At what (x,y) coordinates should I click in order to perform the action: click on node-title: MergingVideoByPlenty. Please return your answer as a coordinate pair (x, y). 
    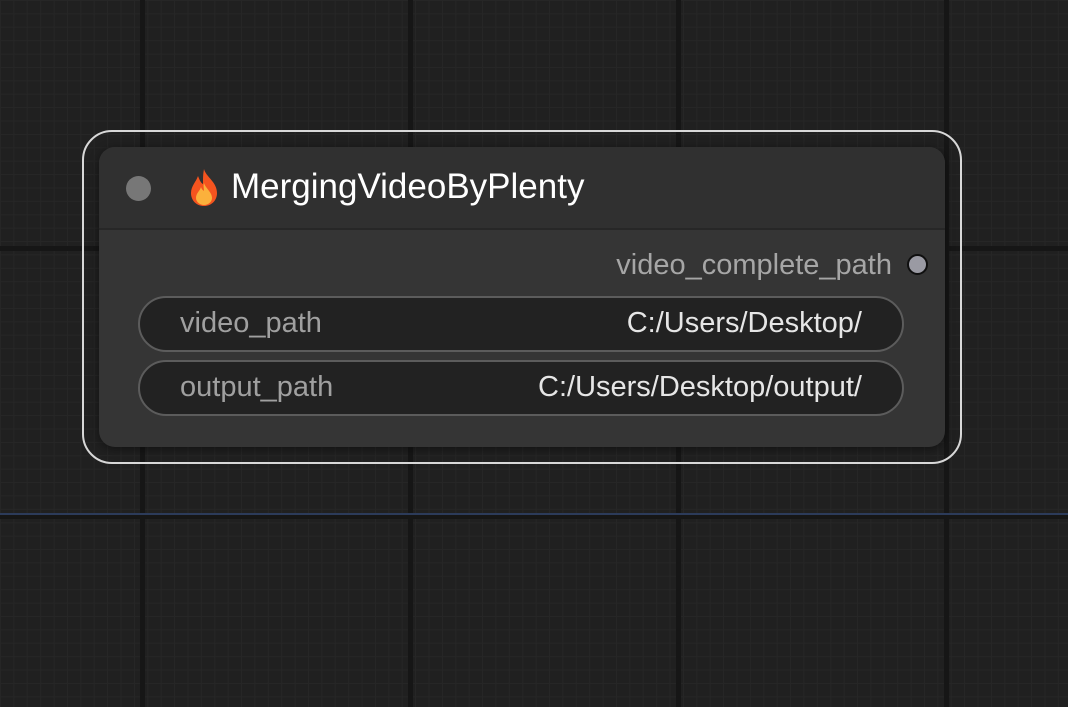
    Looking at the image, I should click on (408, 186).